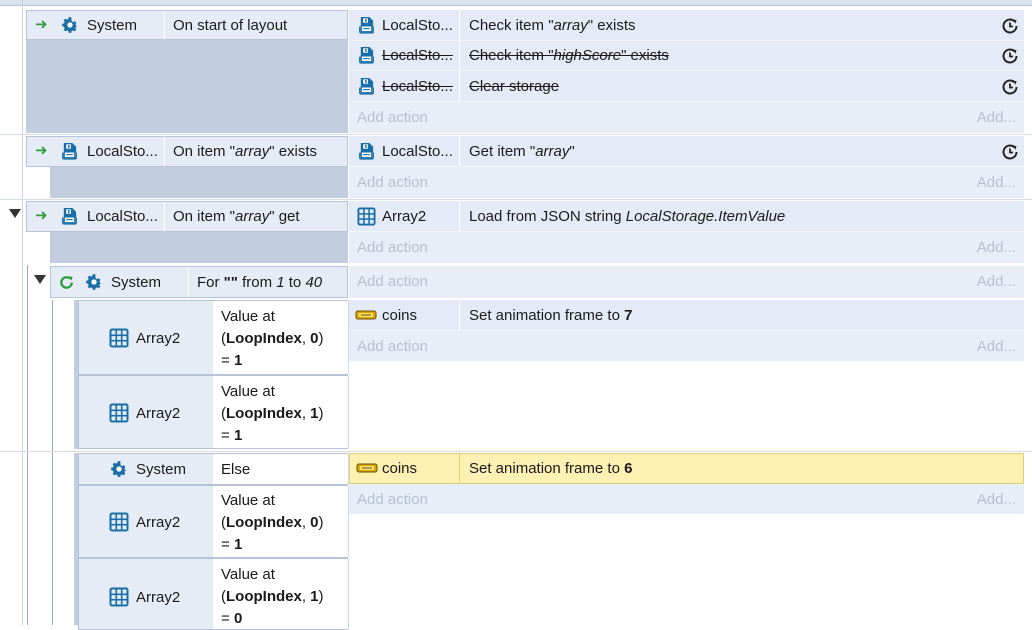 Image resolution: width=1032 pixels, height=630 pixels. Describe the element at coordinates (22, 312) in the screenshot. I see `gutter-guide` at that location.